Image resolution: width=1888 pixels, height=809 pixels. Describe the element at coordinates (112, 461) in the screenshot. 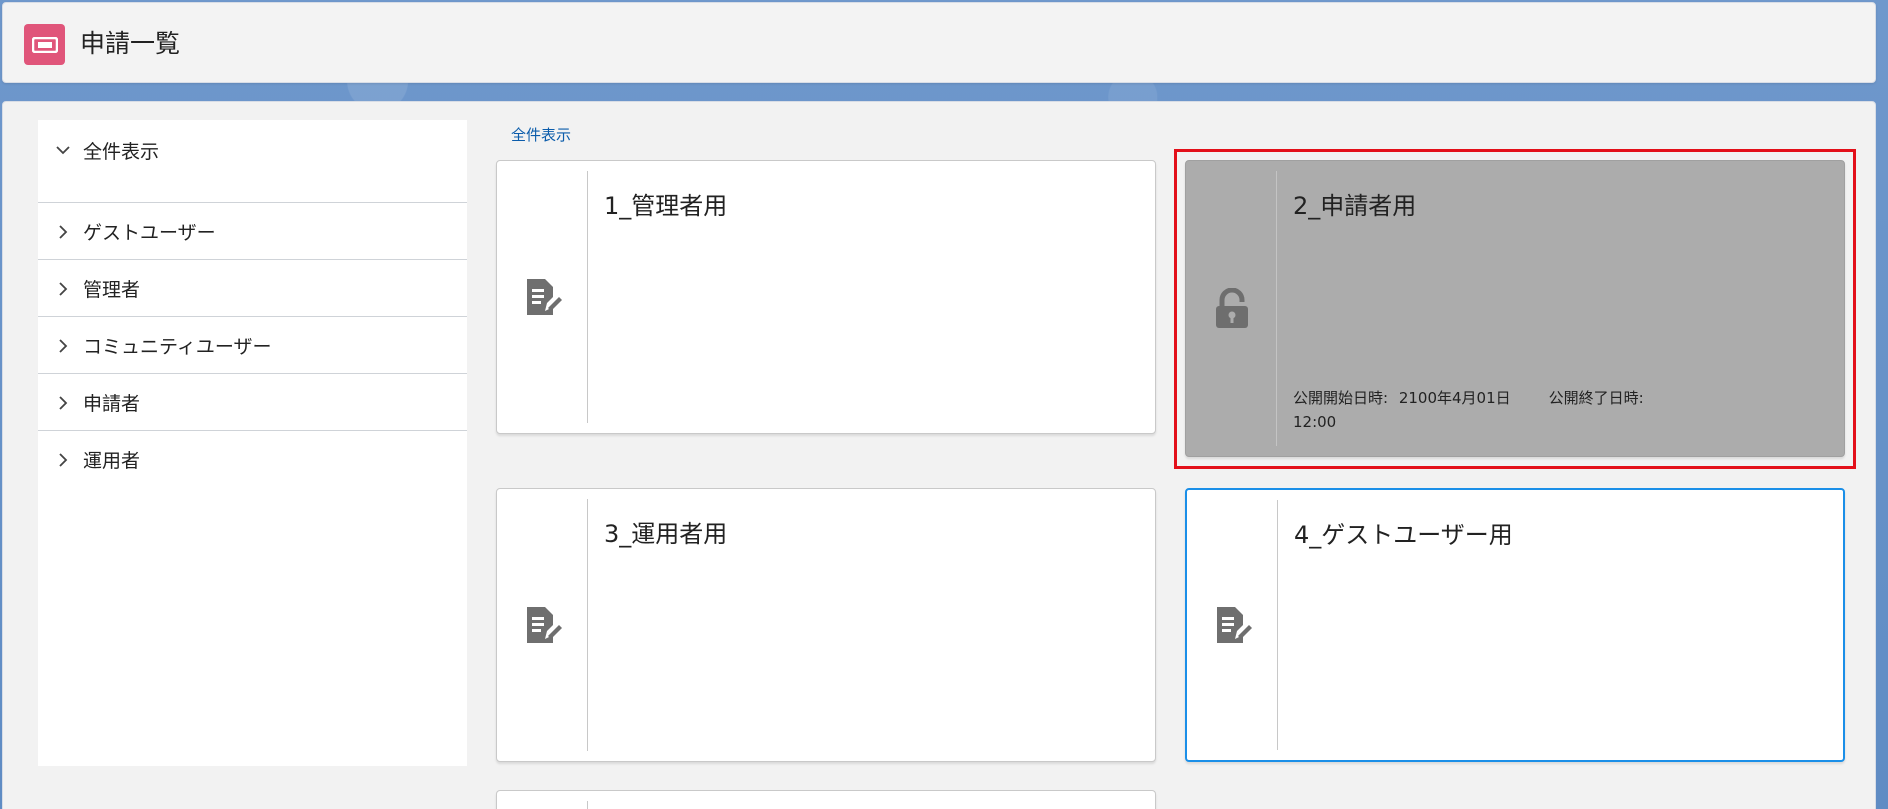

I see `sidebar-item-label: 運用者` at that location.